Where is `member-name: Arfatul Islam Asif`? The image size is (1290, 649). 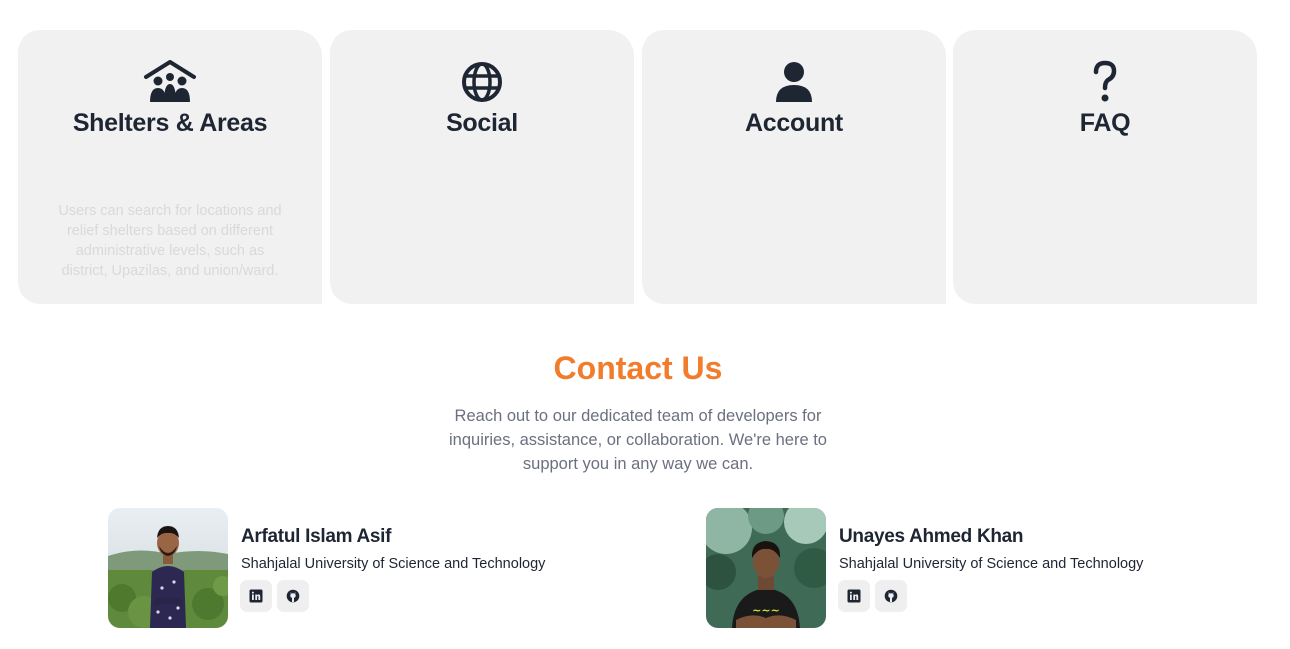
member-name: Arfatul Islam Asif is located at coordinates (316, 536).